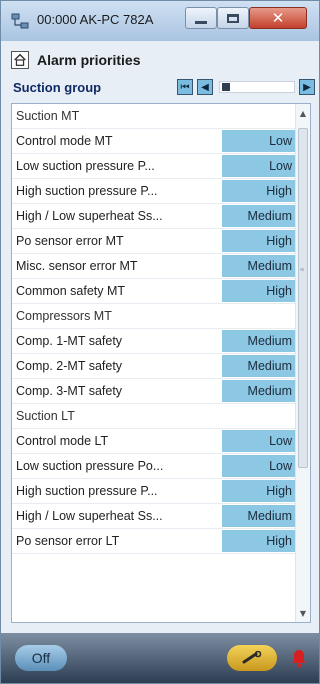 The width and height of the screenshot is (320, 684). Describe the element at coordinates (64, 316) in the screenshot. I see `section-title: Compressors MT` at that location.